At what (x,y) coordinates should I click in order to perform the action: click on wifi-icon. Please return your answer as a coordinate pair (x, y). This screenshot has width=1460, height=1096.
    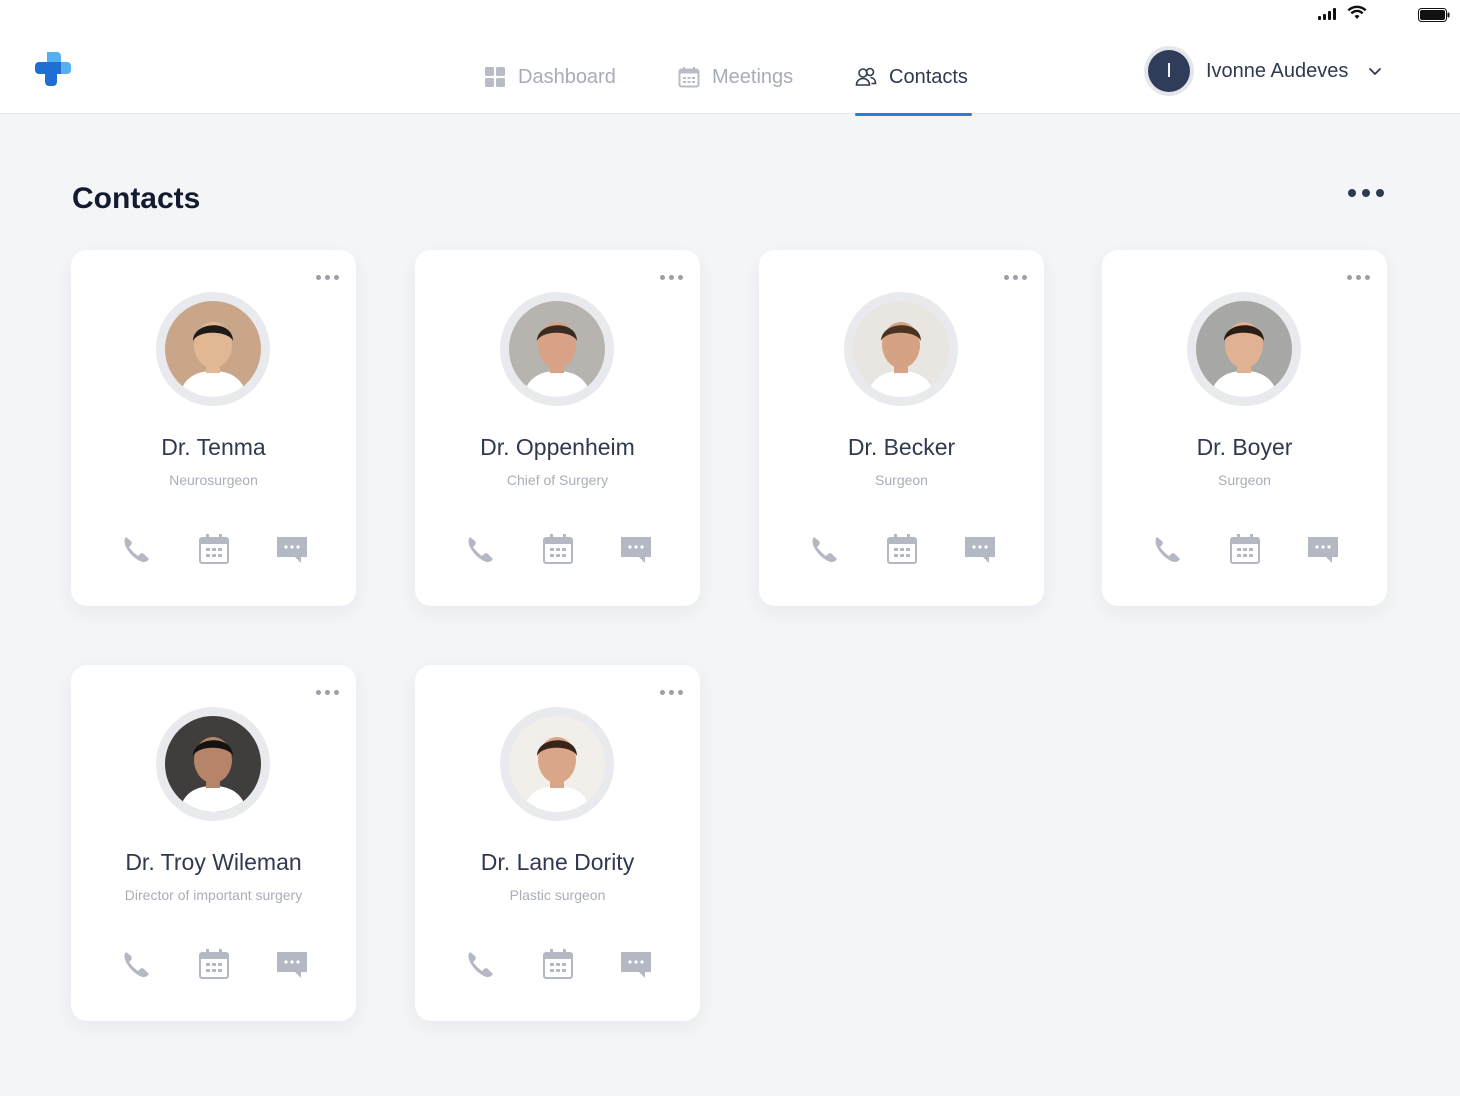
    Looking at the image, I should click on (1357, 12).